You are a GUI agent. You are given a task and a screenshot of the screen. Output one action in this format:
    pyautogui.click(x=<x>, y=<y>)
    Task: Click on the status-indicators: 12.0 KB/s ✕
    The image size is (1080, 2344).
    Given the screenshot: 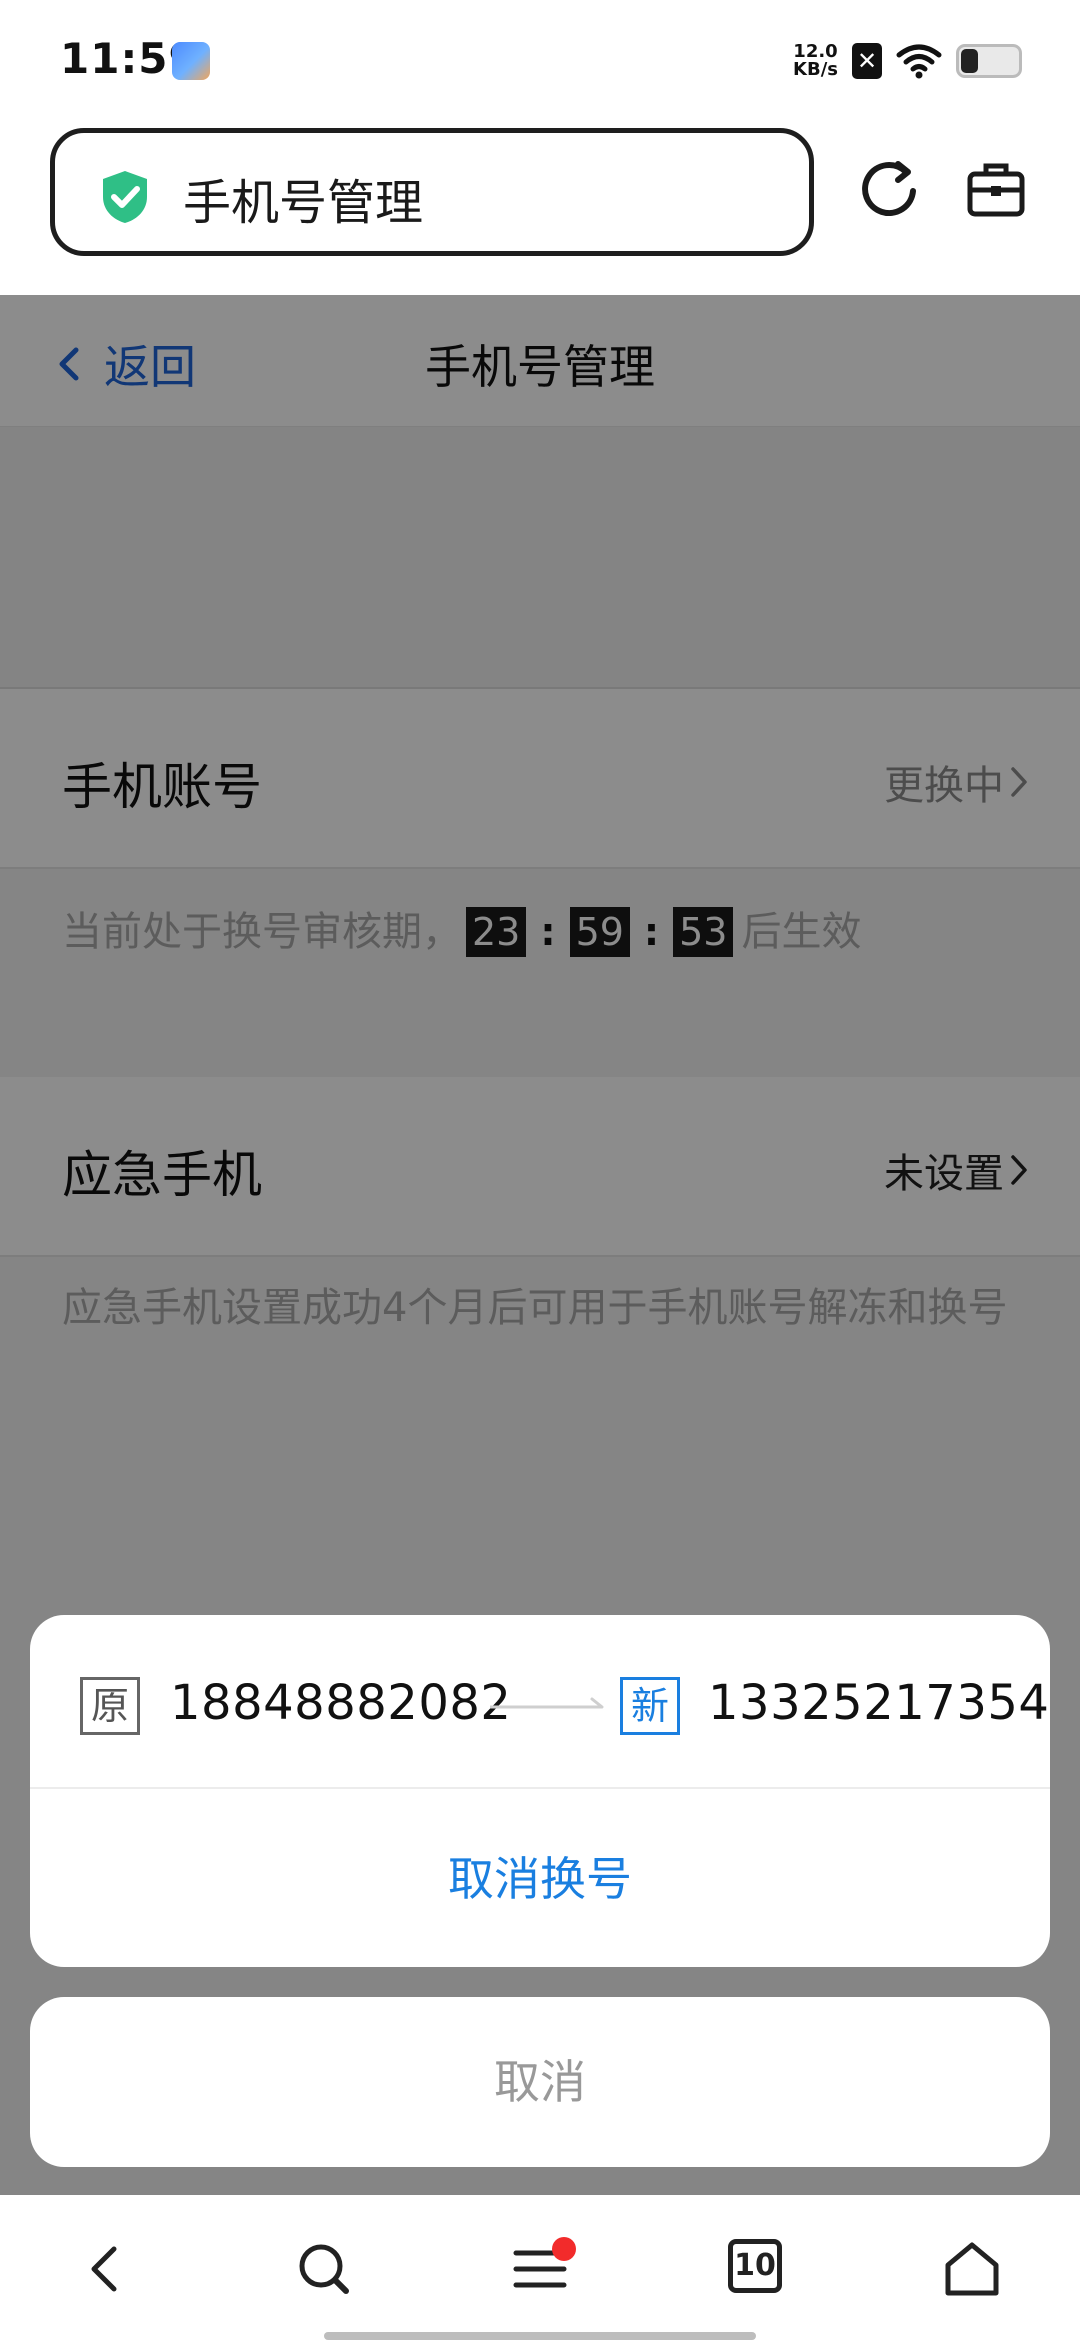 What is the action you would take?
    pyautogui.click(x=907, y=61)
    